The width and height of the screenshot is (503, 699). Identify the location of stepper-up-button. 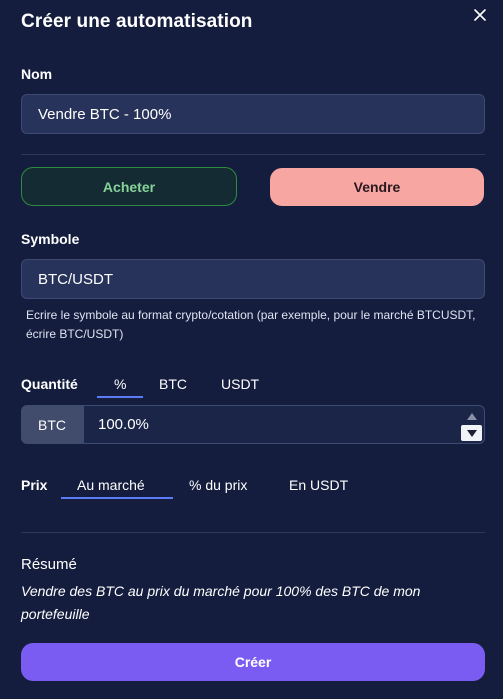
(471, 416).